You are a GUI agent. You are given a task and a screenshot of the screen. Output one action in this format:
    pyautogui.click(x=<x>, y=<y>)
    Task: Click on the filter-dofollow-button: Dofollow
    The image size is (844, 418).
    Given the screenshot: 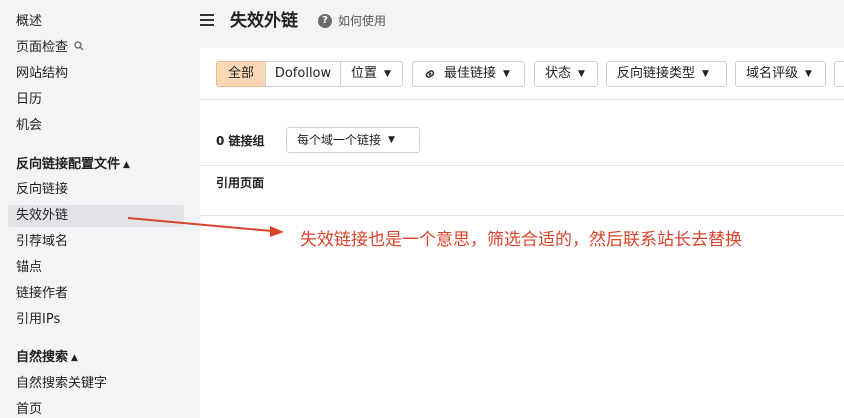 What is the action you would take?
    pyautogui.click(x=303, y=74)
    